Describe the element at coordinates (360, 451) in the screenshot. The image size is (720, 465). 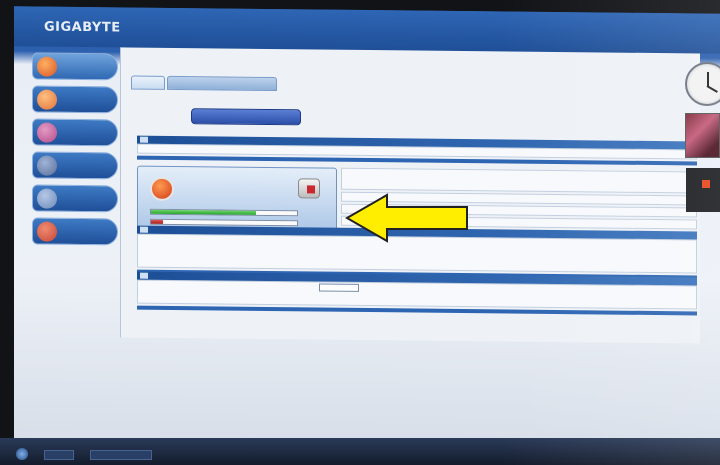
I see `taskbar` at that location.